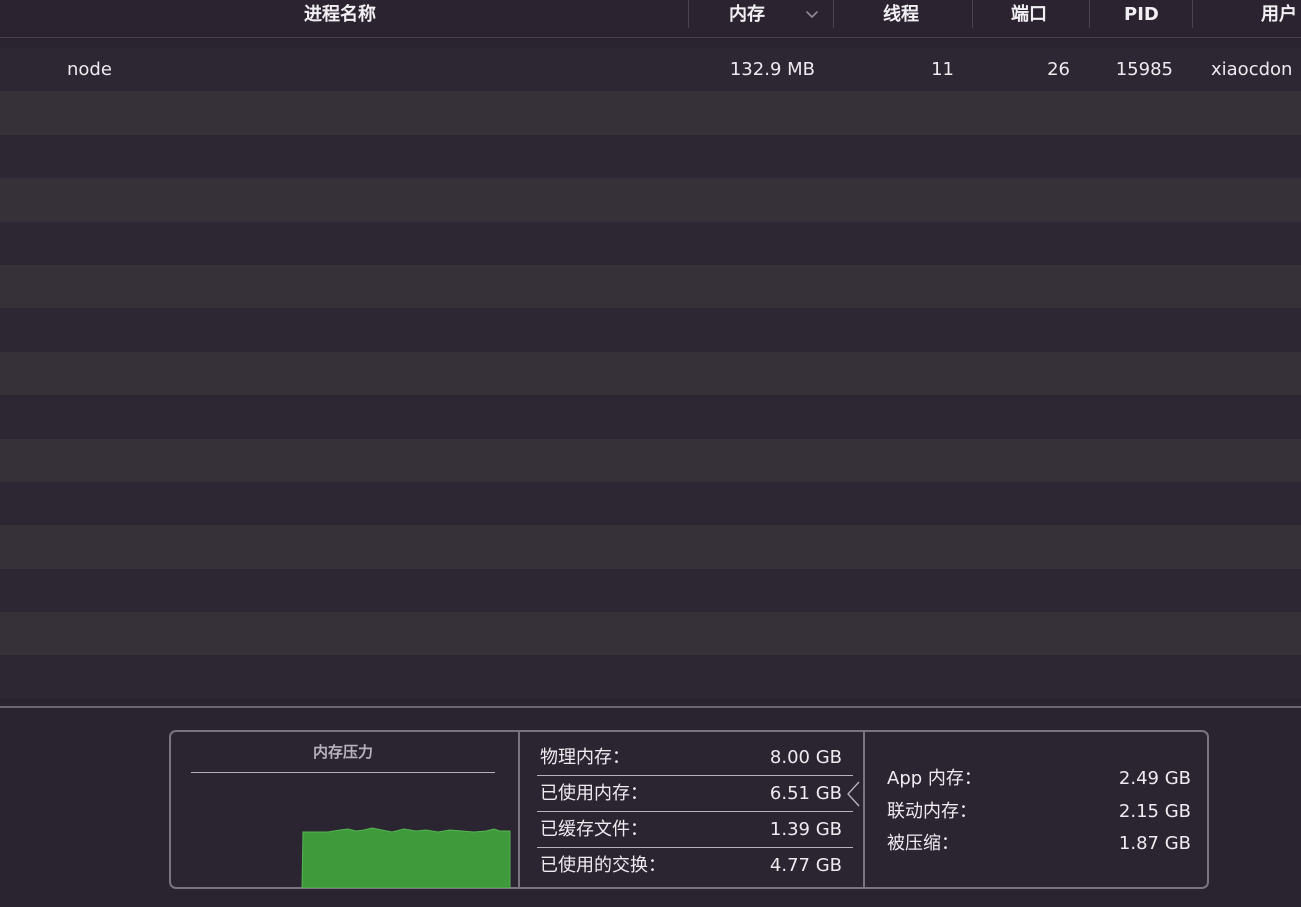  What do you see at coordinates (923, 843) in the screenshot?
I see `detail-label: 被压缩：` at bounding box center [923, 843].